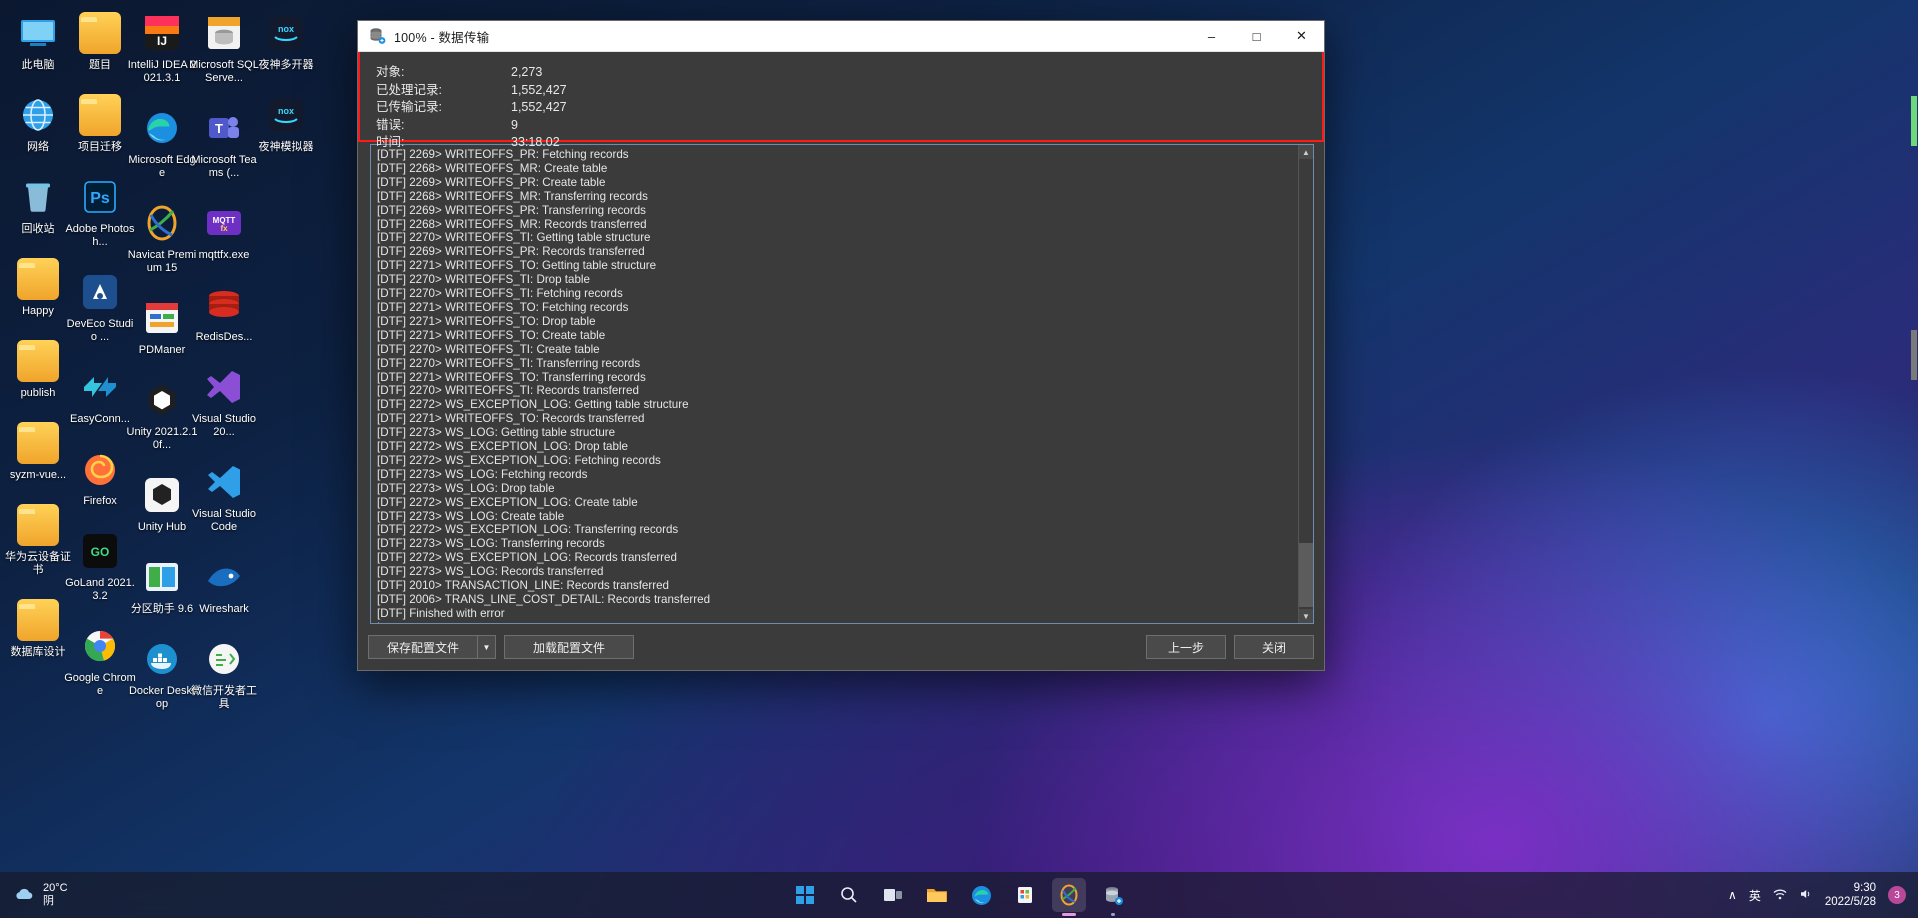  What do you see at coordinates (514, 124) in the screenshot?
I see `stat-value: 9` at bounding box center [514, 124].